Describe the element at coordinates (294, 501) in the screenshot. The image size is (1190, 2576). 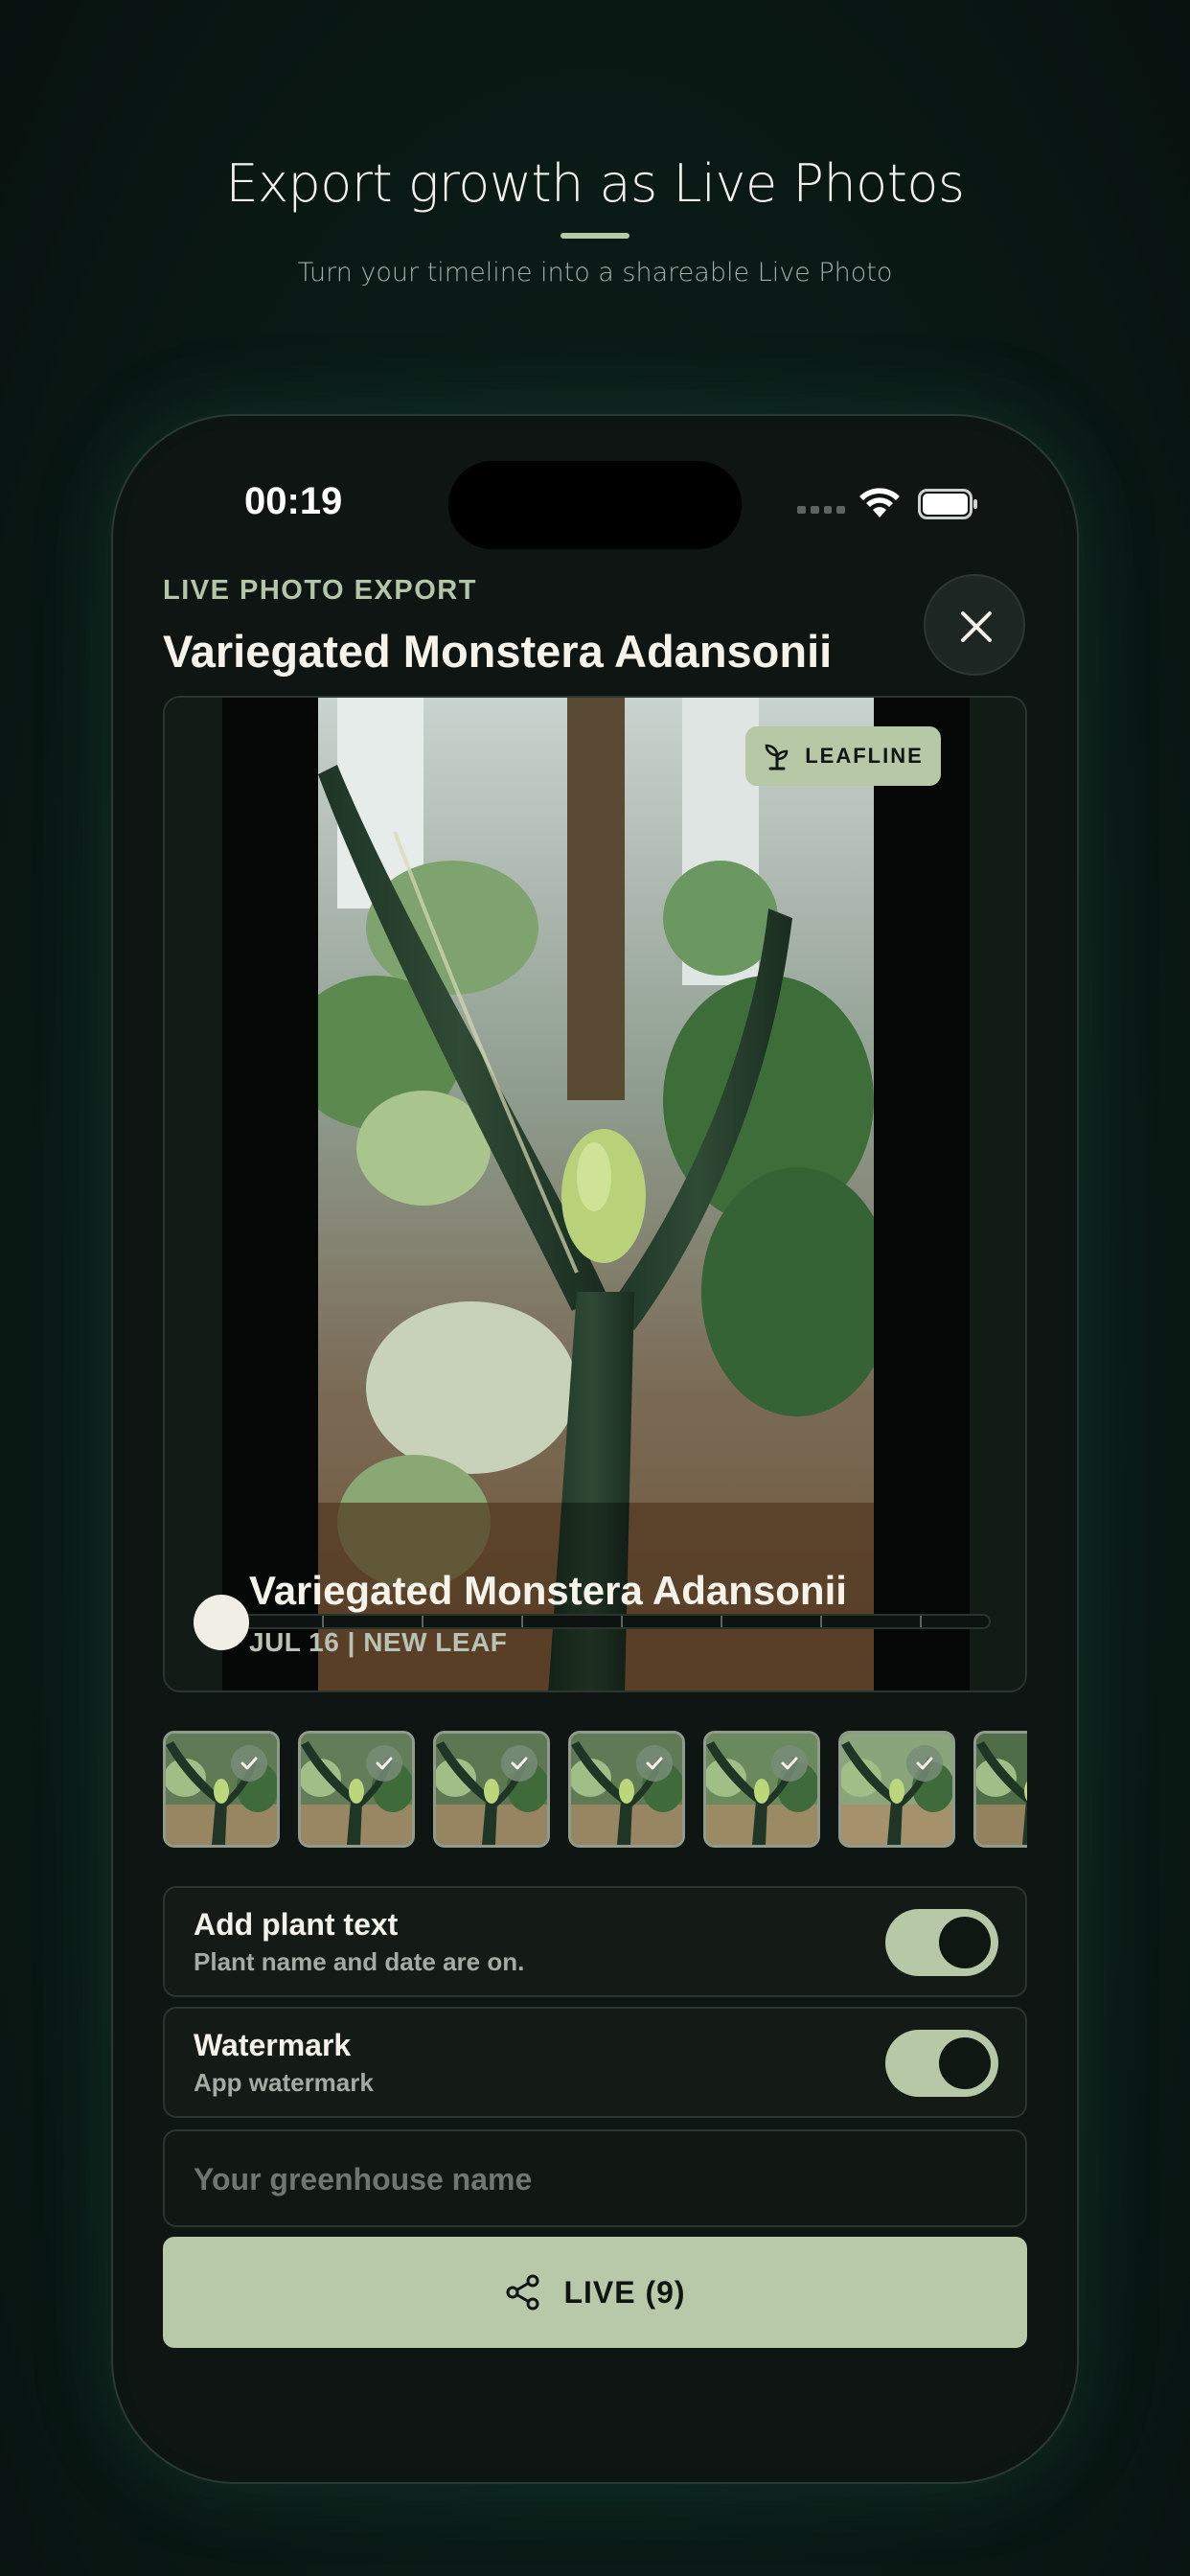
I see `status-time: 00:19` at that location.